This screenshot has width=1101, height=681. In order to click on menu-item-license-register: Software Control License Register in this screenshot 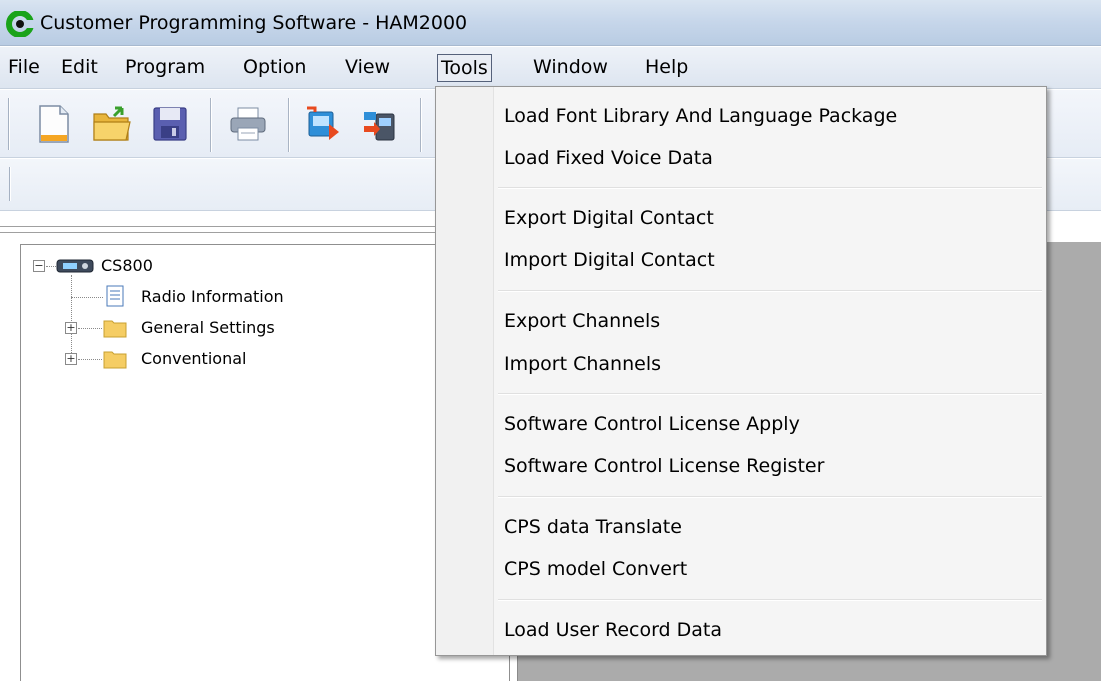, I will do `click(664, 466)`.